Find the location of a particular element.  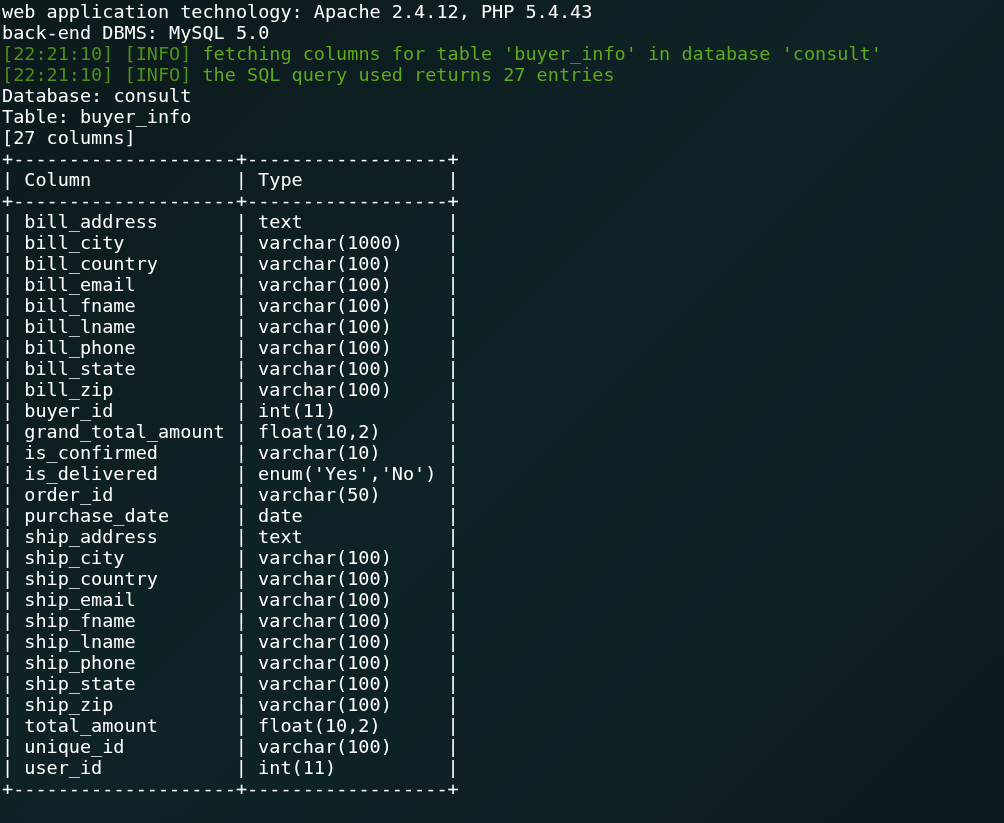

table-cell-text: enum('Yes','No') is located at coordinates (348, 473).